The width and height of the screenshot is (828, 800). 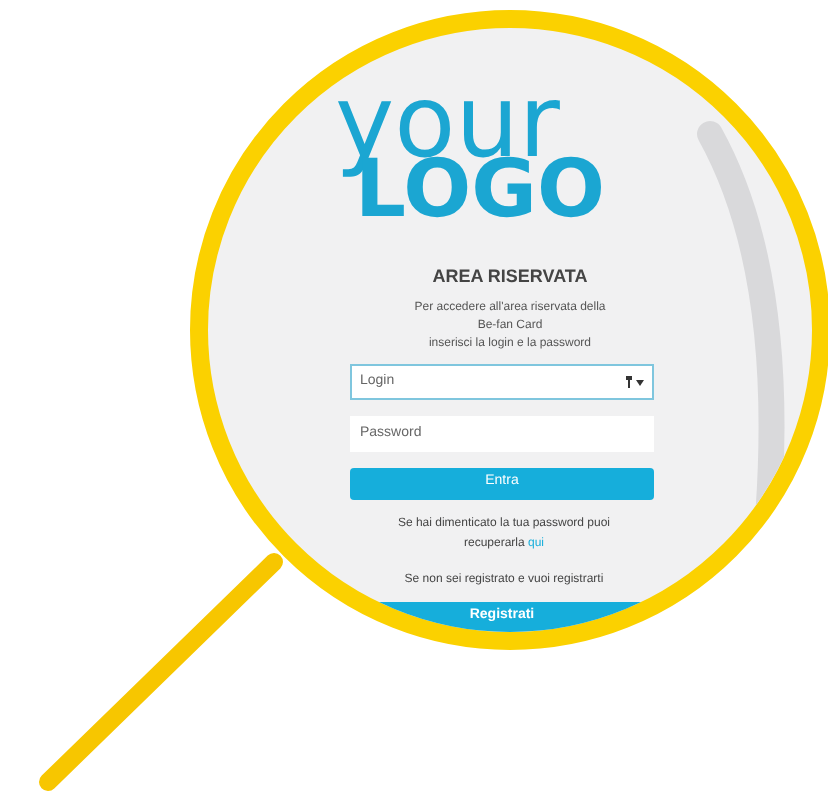 I want to click on key-dropdown-icon, so click(x=635, y=381).